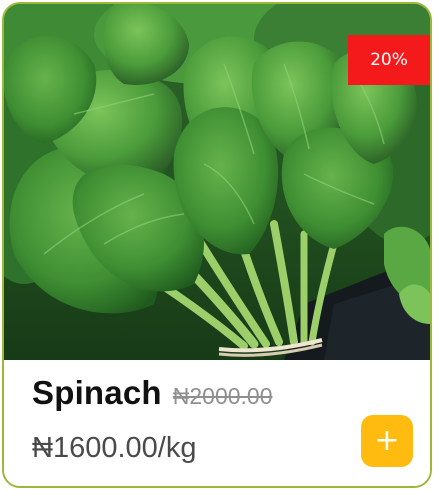 This screenshot has width=434, height=490. Describe the element at coordinates (222, 396) in the screenshot. I see `old-price: ₦2000.00` at that location.